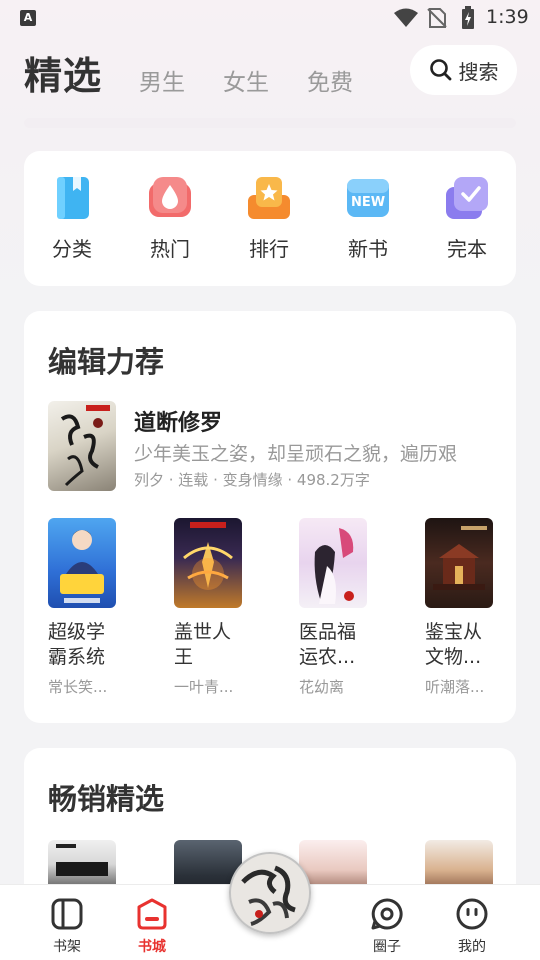  Describe the element at coordinates (330, 80) in the screenshot. I see `tab-free: 免费` at that location.